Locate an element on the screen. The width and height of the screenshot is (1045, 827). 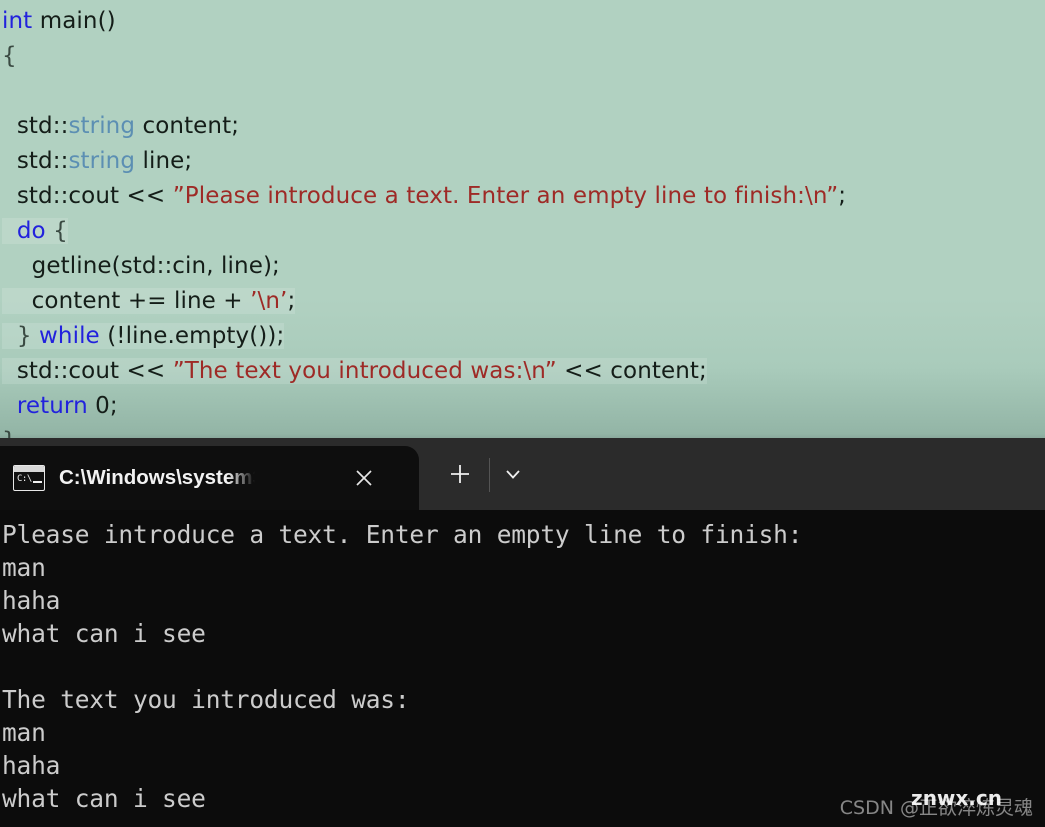
code-line: { is located at coordinates (522, 56).